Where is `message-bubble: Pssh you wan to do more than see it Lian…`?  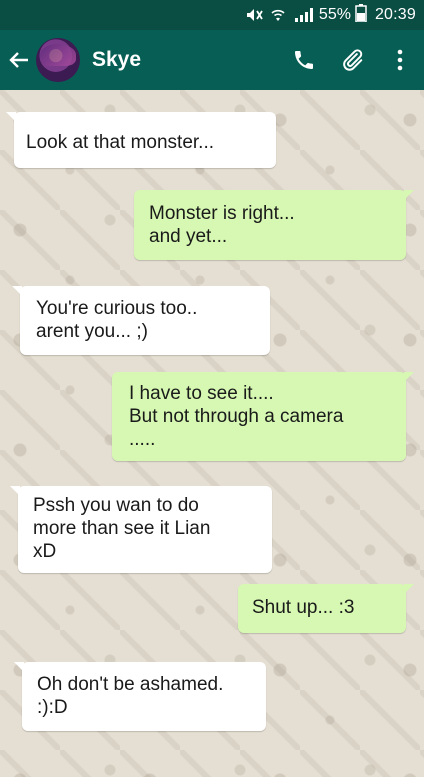 message-bubble: Pssh you wan to do more than see it Lian… is located at coordinates (141, 529).